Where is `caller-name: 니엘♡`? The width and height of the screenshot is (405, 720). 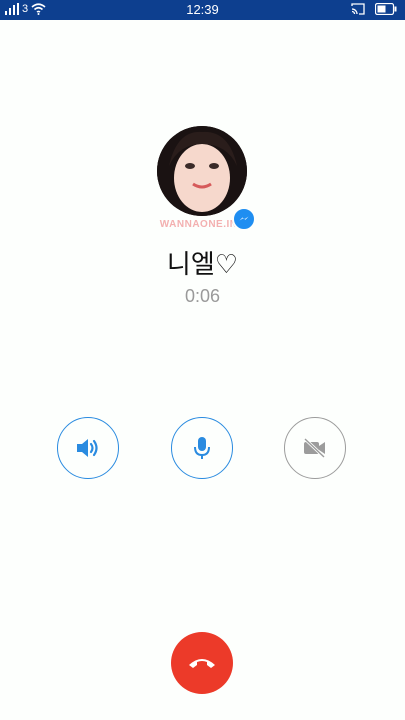 caller-name: 니엘♡ is located at coordinates (202, 265).